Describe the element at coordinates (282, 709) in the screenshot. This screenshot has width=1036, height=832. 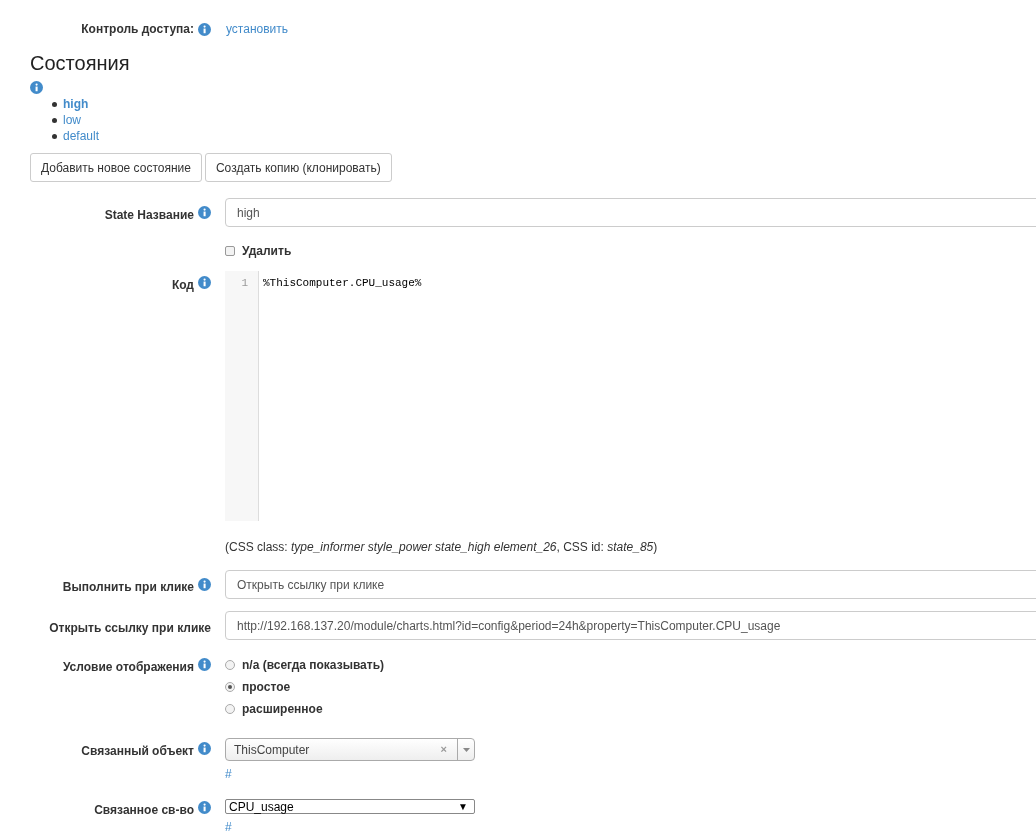
I see `radio-label: расширенное` at that location.